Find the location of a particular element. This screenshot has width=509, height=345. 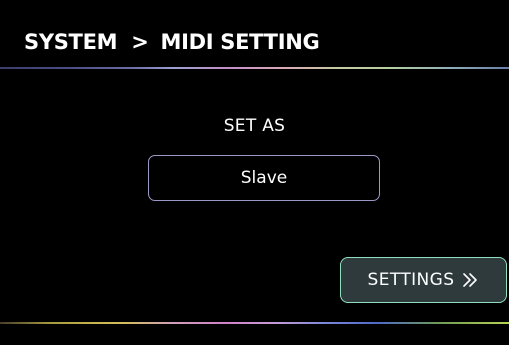

header-divider is located at coordinates (254, 68).